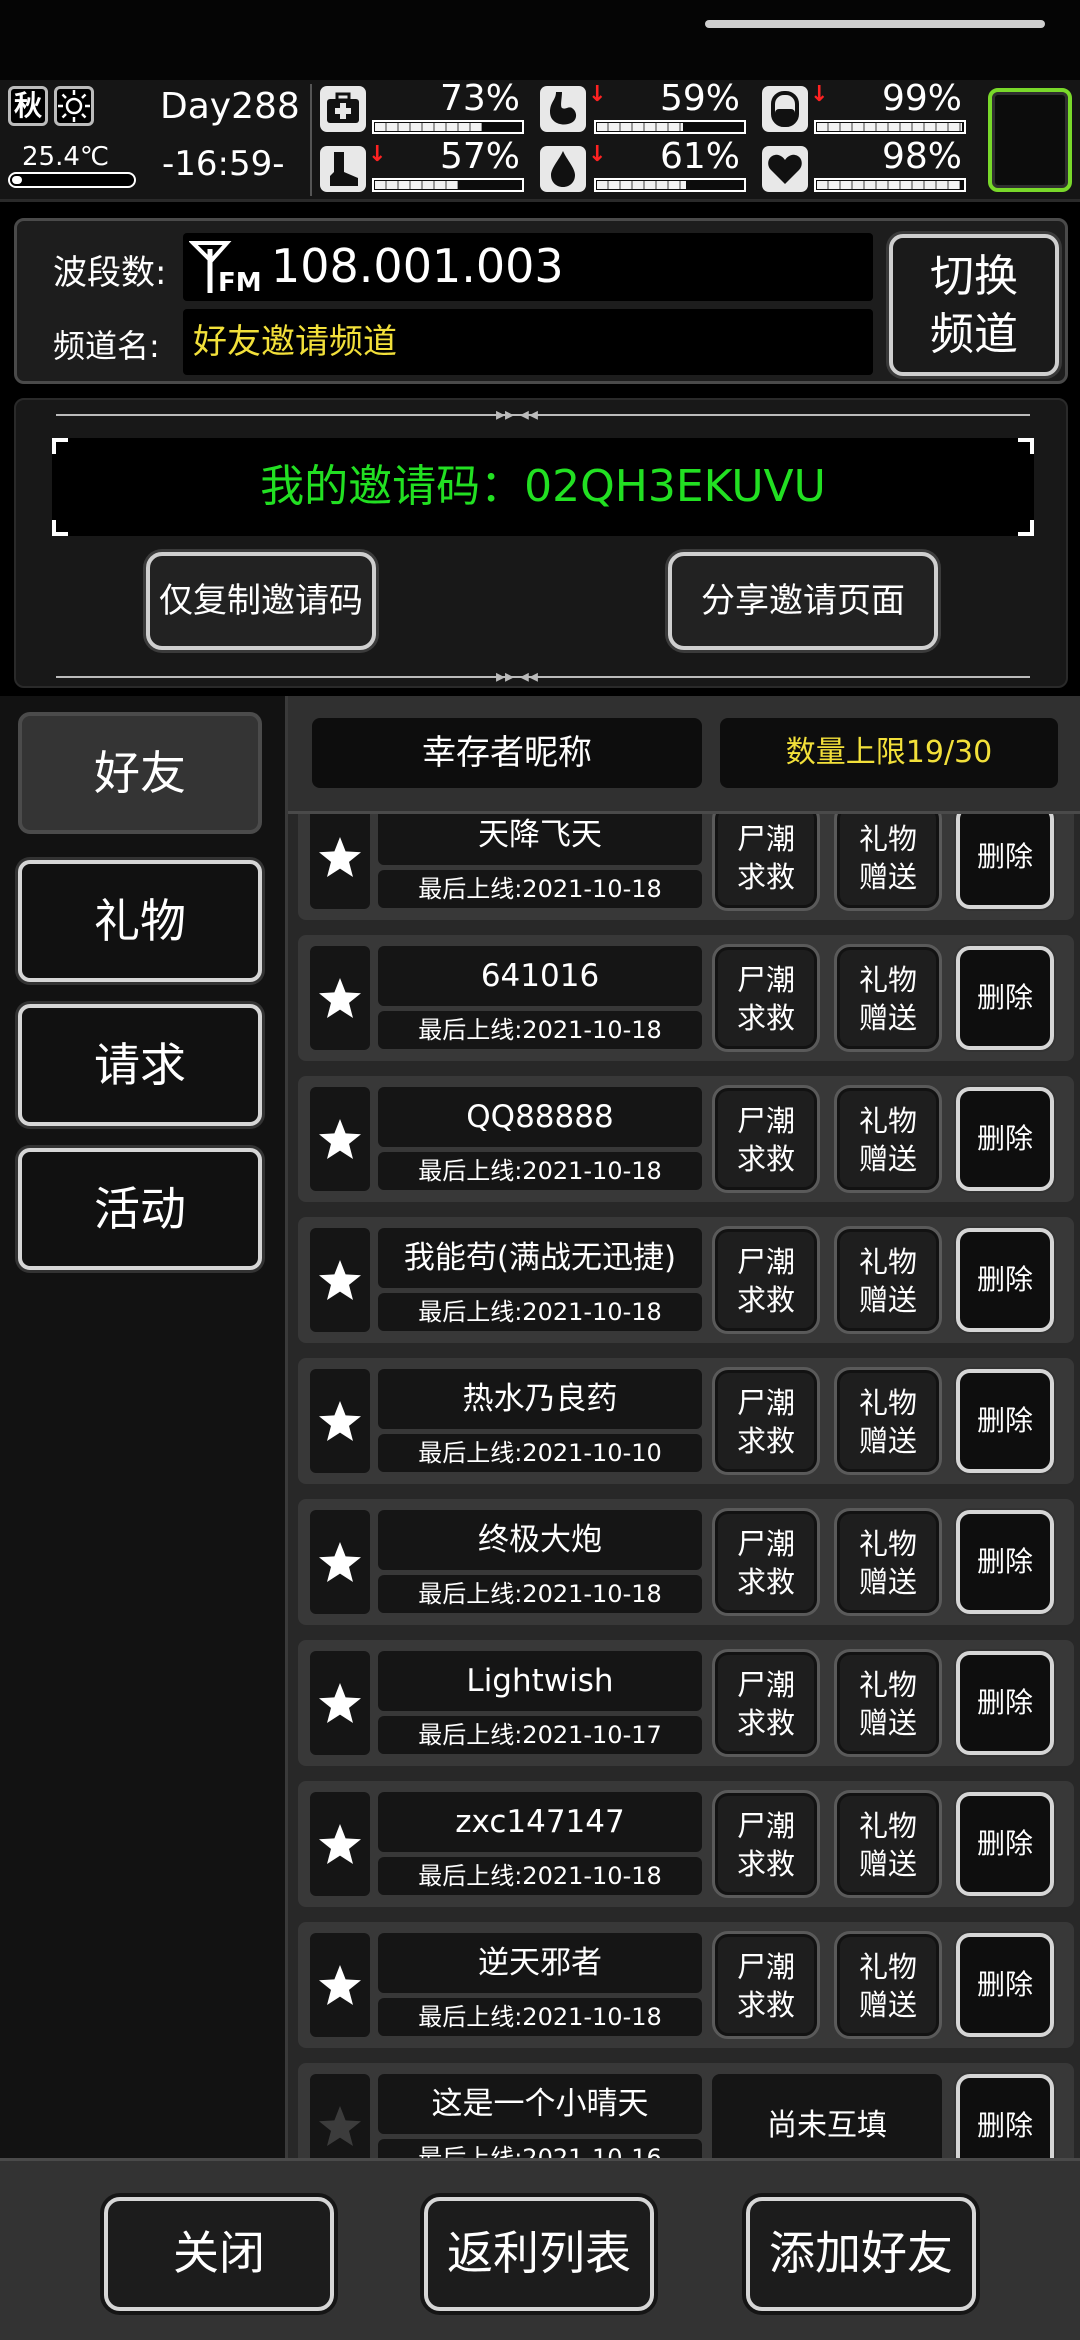 This screenshot has height=2340, width=1080. I want to click on friend-row: 终极大炮最后上线:2021-10-18 尸潮 求救 礼物 赠送 删除, so click(686, 1562).